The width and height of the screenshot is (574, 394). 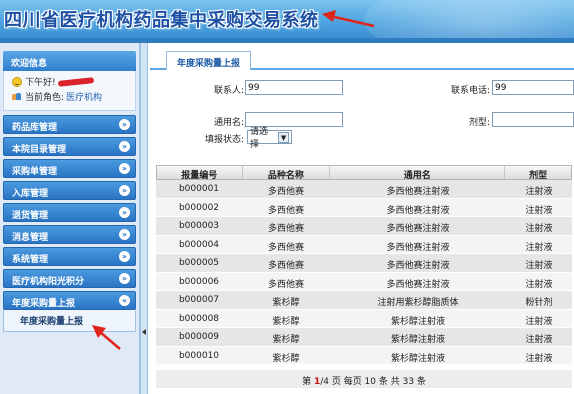 I want to click on greeting-text: 下午好!, so click(x=40, y=83).